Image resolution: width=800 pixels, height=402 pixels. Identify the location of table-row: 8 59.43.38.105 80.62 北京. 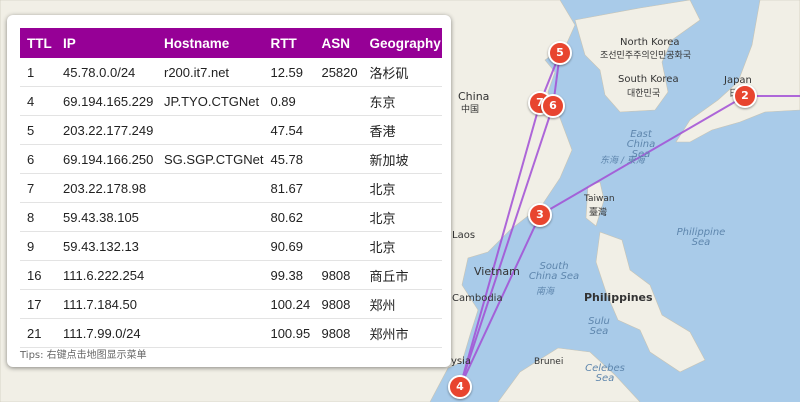
(231, 217).